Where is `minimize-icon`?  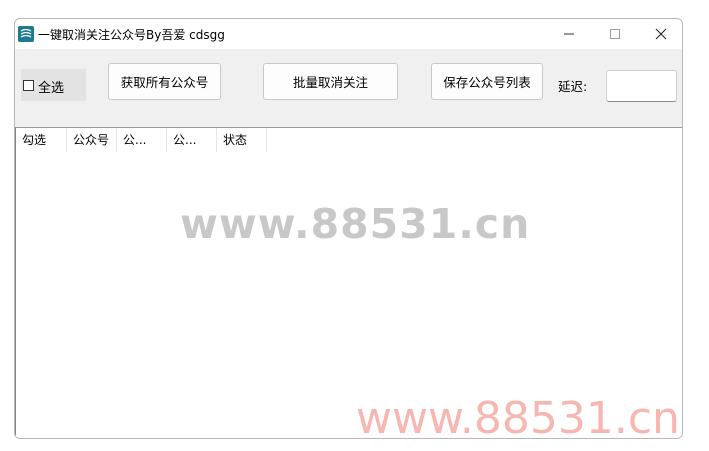 minimize-icon is located at coordinates (569, 34).